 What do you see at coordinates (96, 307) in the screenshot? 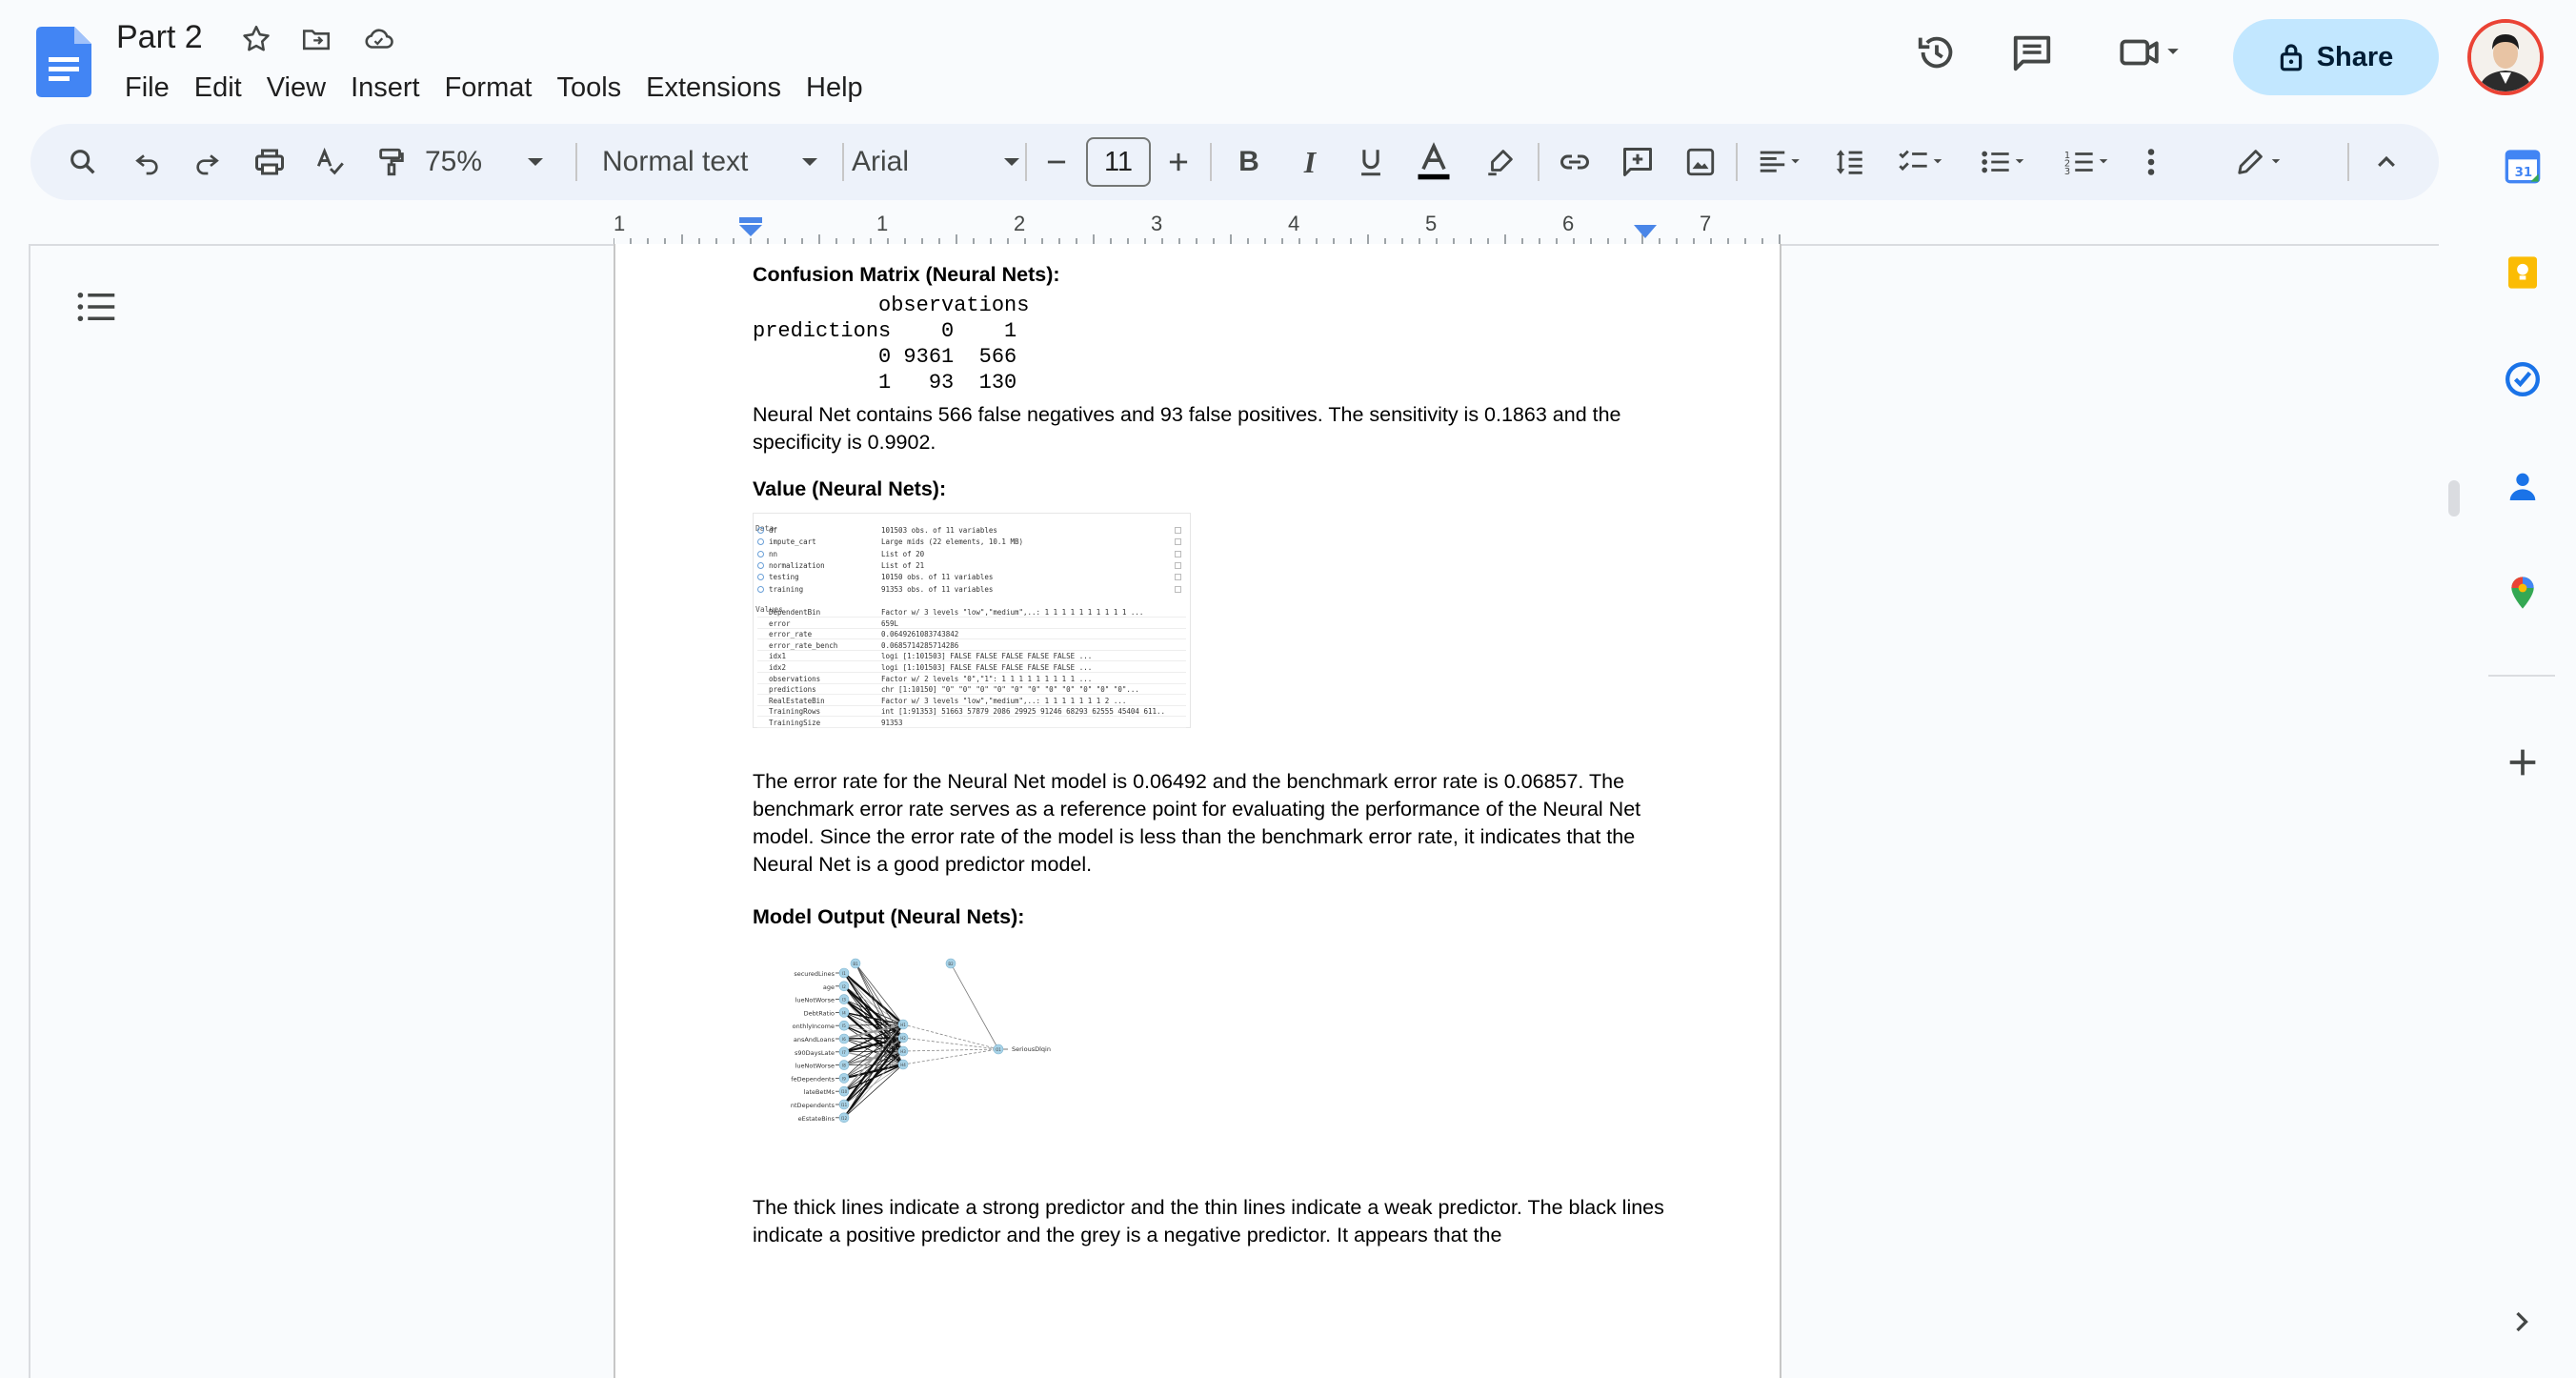
I see `document-outline-icon` at bounding box center [96, 307].